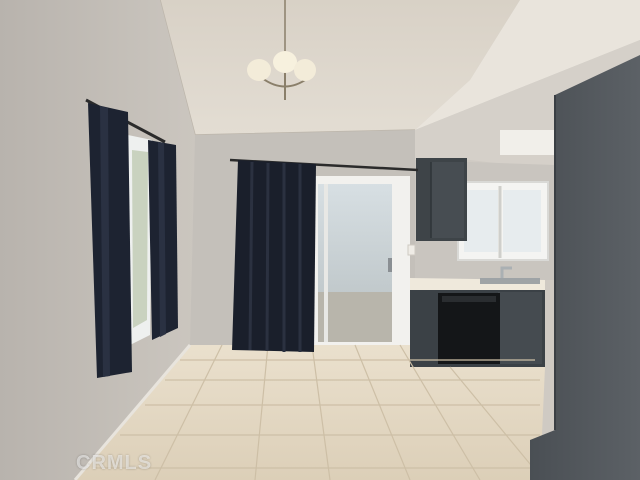 This screenshot has width=640, height=480. Describe the element at coordinates (469, 328) in the screenshot. I see `dishwasher` at that location.